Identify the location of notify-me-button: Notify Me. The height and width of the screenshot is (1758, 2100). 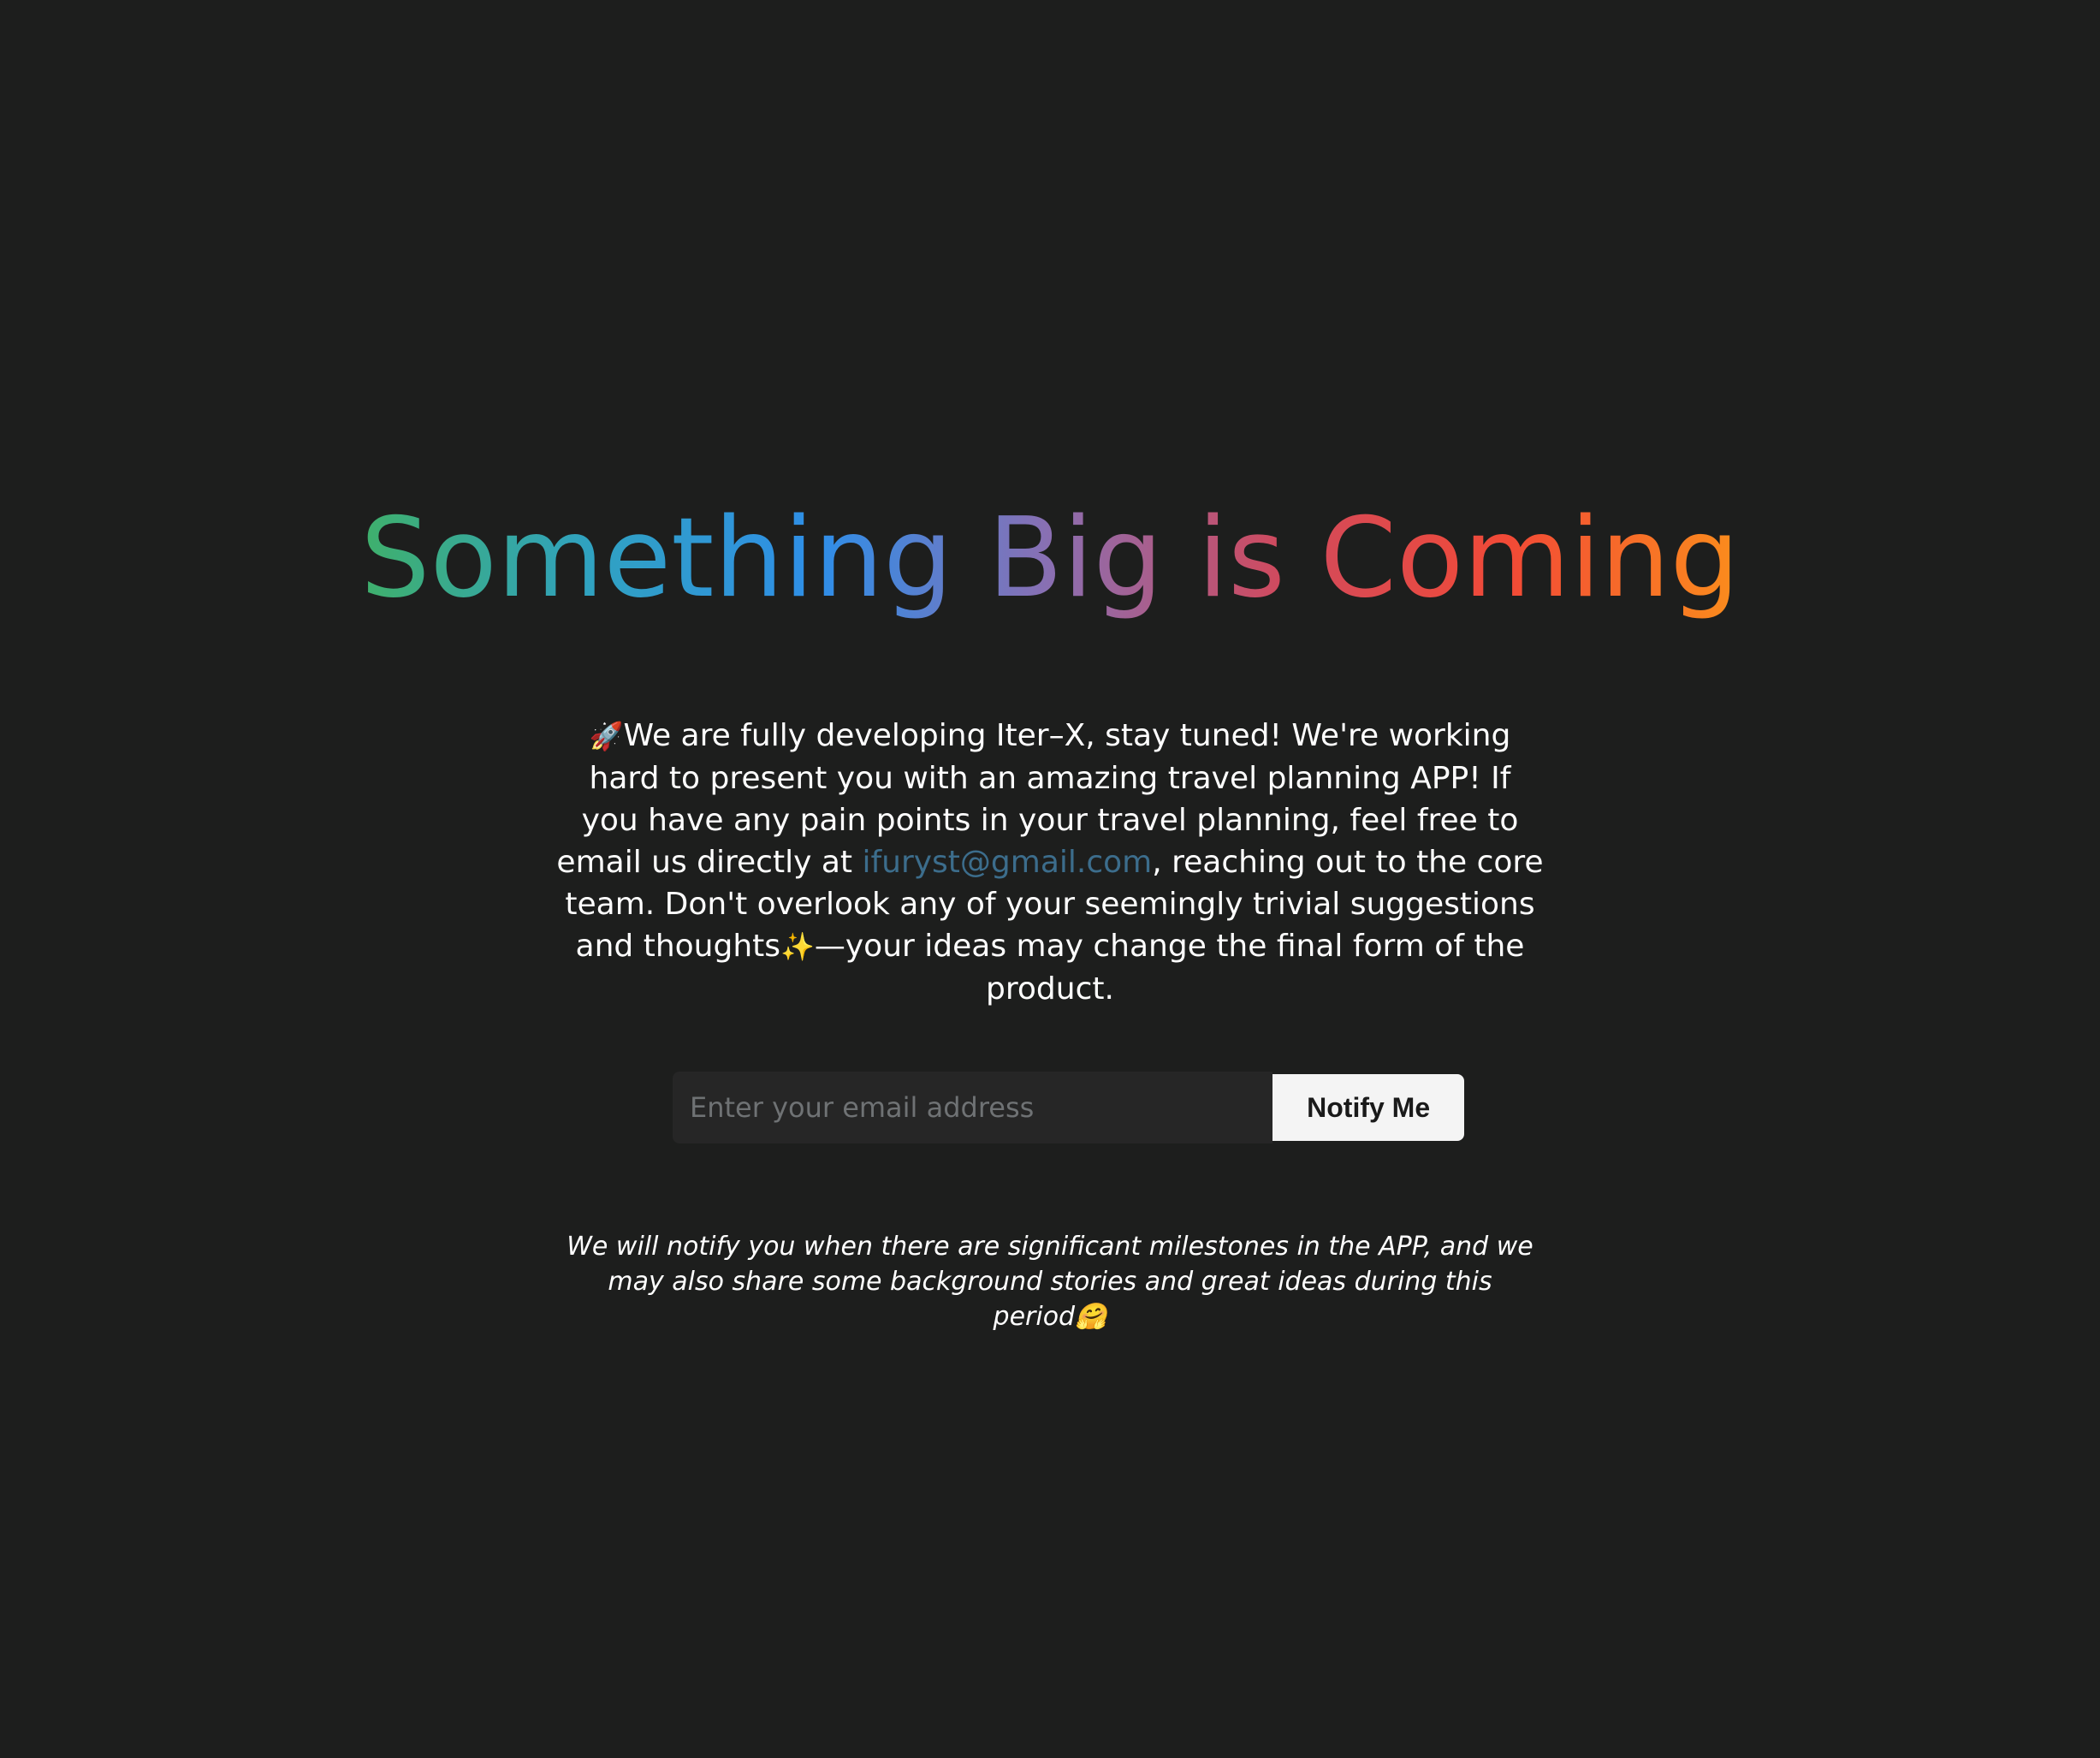
(1368, 1107).